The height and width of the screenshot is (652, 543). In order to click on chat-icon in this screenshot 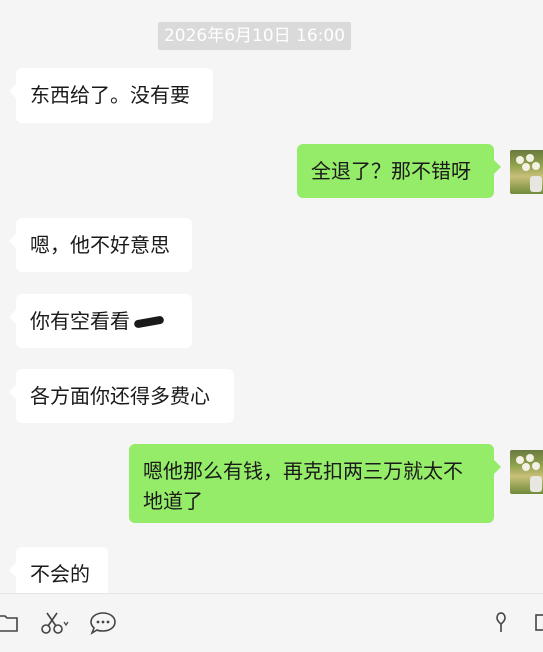, I will do `click(103, 623)`.